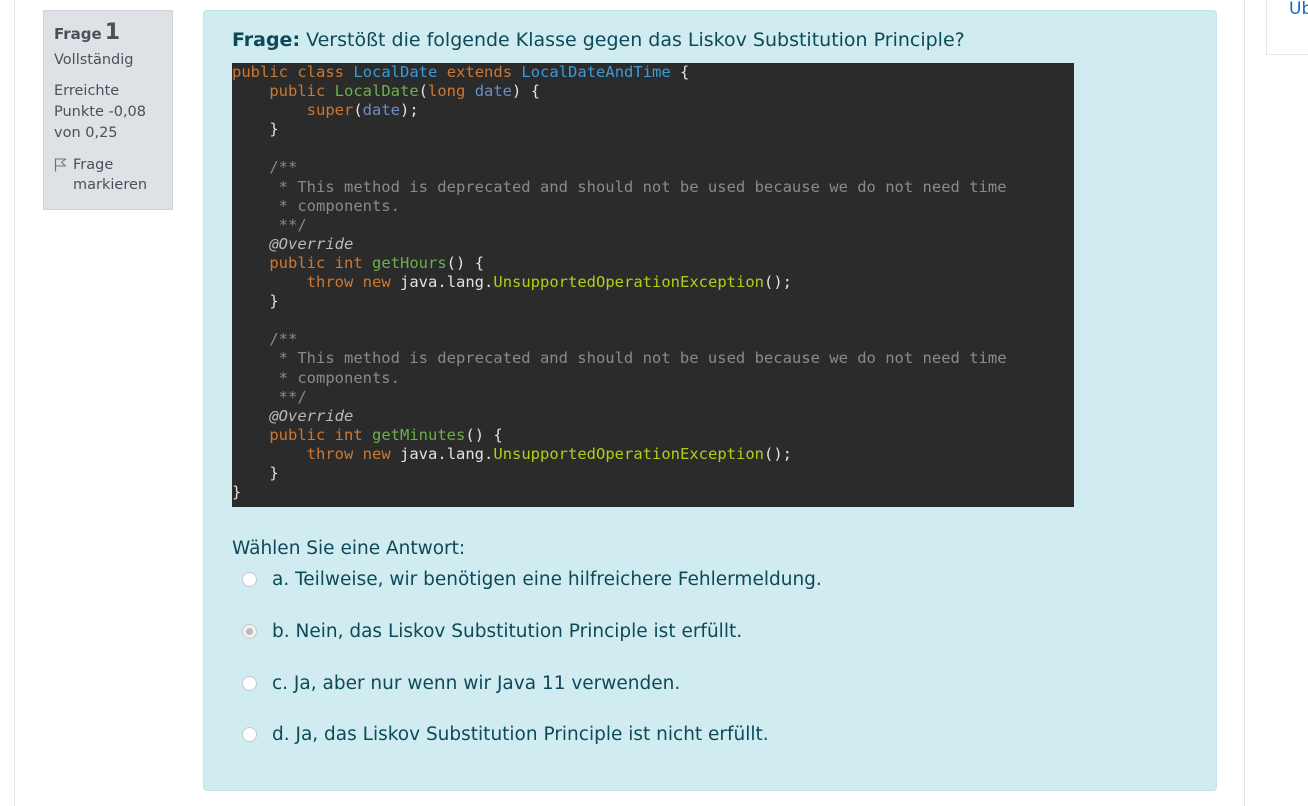 This screenshot has height=806, width=1308. I want to click on question-number-value: 1, so click(112, 32).